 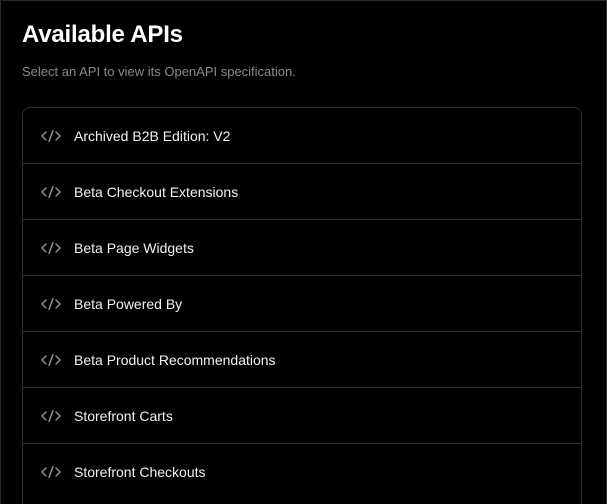 I want to click on api-item-label: Beta Product Recommendations, so click(x=175, y=359).